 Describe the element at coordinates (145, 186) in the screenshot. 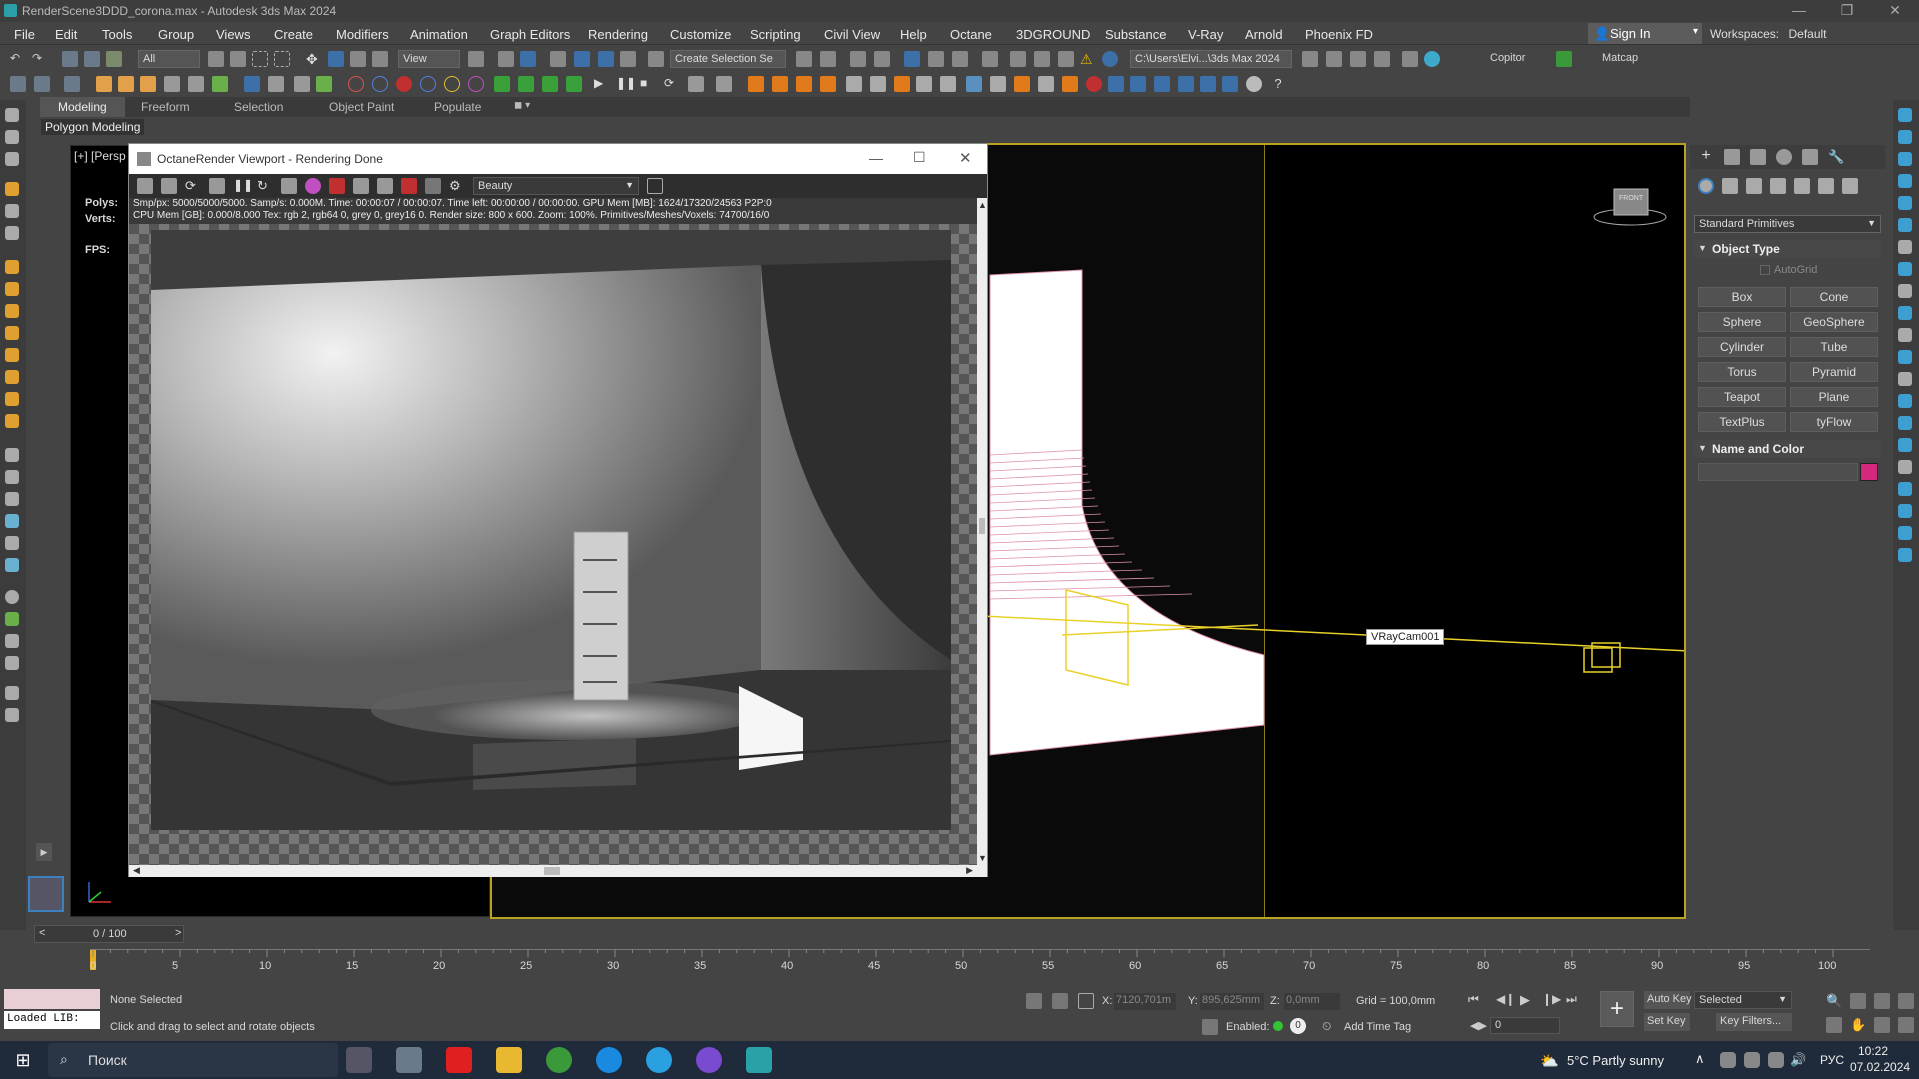

I see `octane-save-icon` at that location.